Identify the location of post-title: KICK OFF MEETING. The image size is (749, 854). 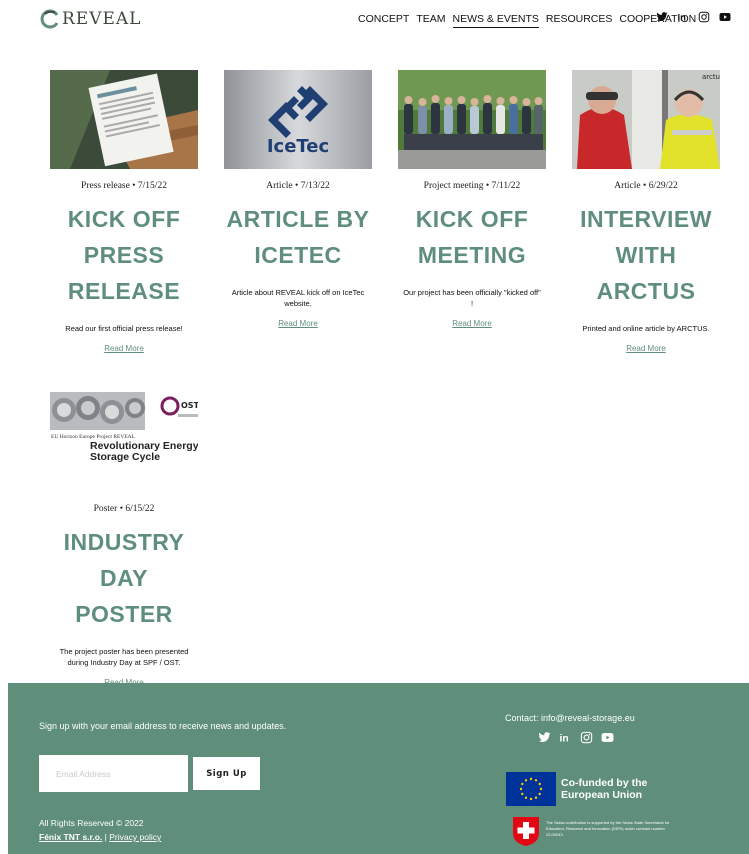
(472, 237).